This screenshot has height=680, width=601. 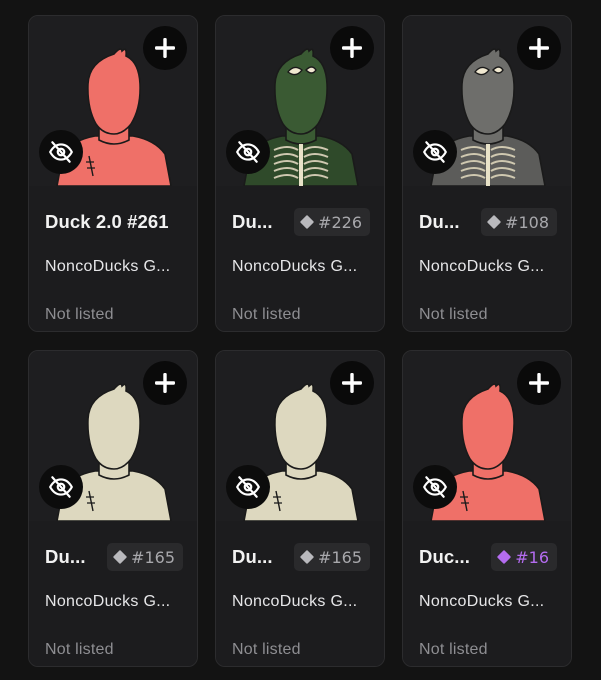 I want to click on rank-badge: #226, so click(x=332, y=222).